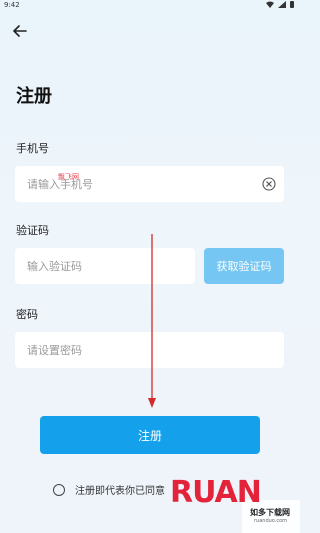  Describe the element at coordinates (269, 184) in the screenshot. I see `clear-icon` at that location.